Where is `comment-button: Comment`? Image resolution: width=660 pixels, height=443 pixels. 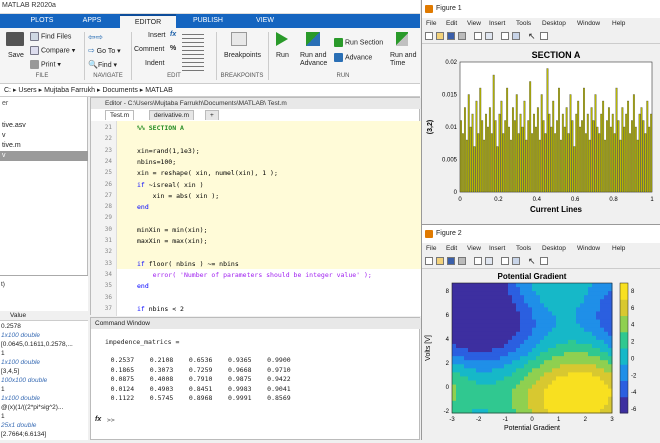 comment-button: Comment is located at coordinates (149, 49).